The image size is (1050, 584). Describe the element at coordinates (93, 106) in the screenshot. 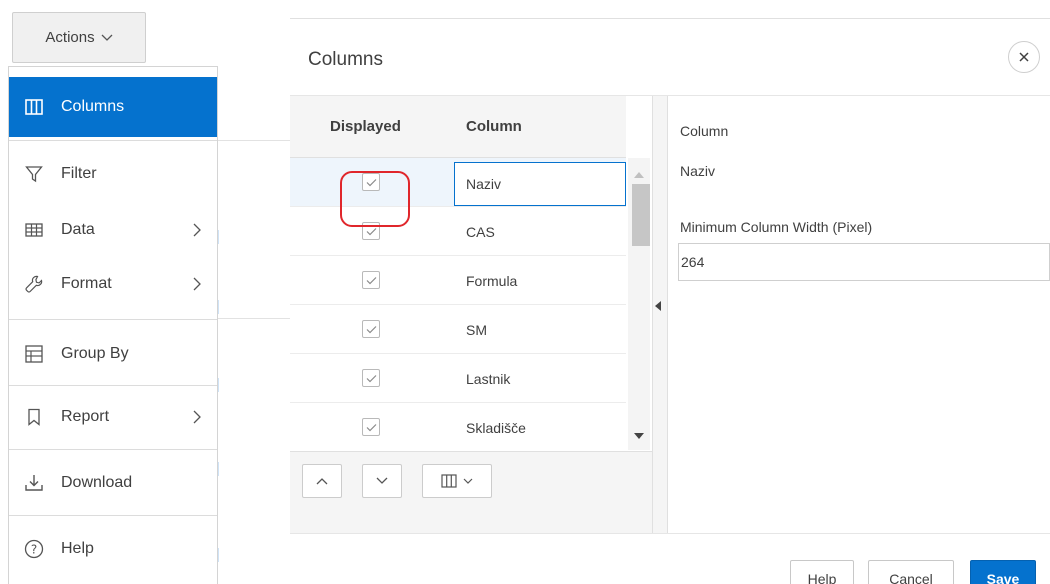

I see `menu-item-label: Columns` at that location.